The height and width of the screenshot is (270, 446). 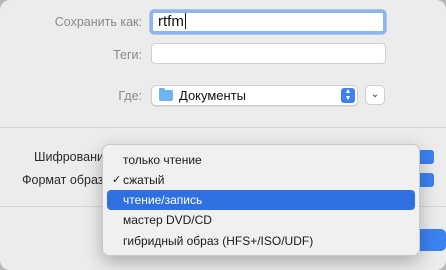 I want to click on encryption-label: Шифровани, so click(x=68, y=157).